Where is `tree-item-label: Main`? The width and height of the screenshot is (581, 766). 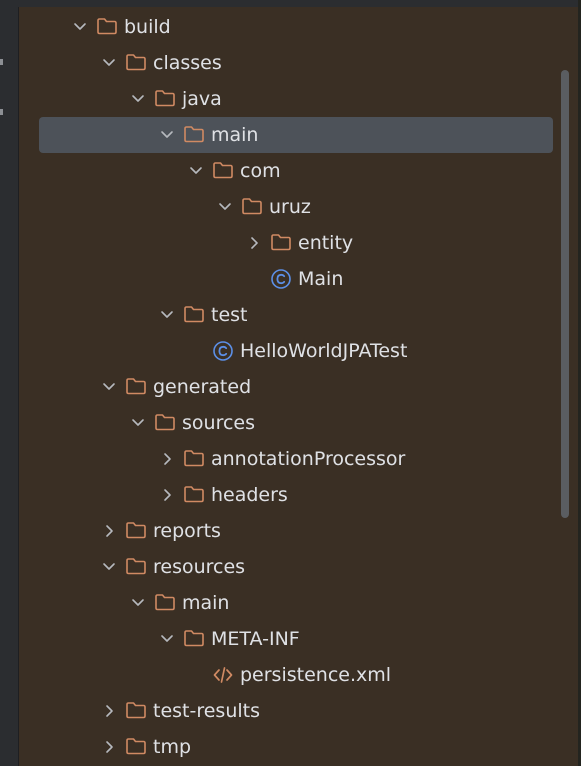
tree-item-label: Main is located at coordinates (321, 279).